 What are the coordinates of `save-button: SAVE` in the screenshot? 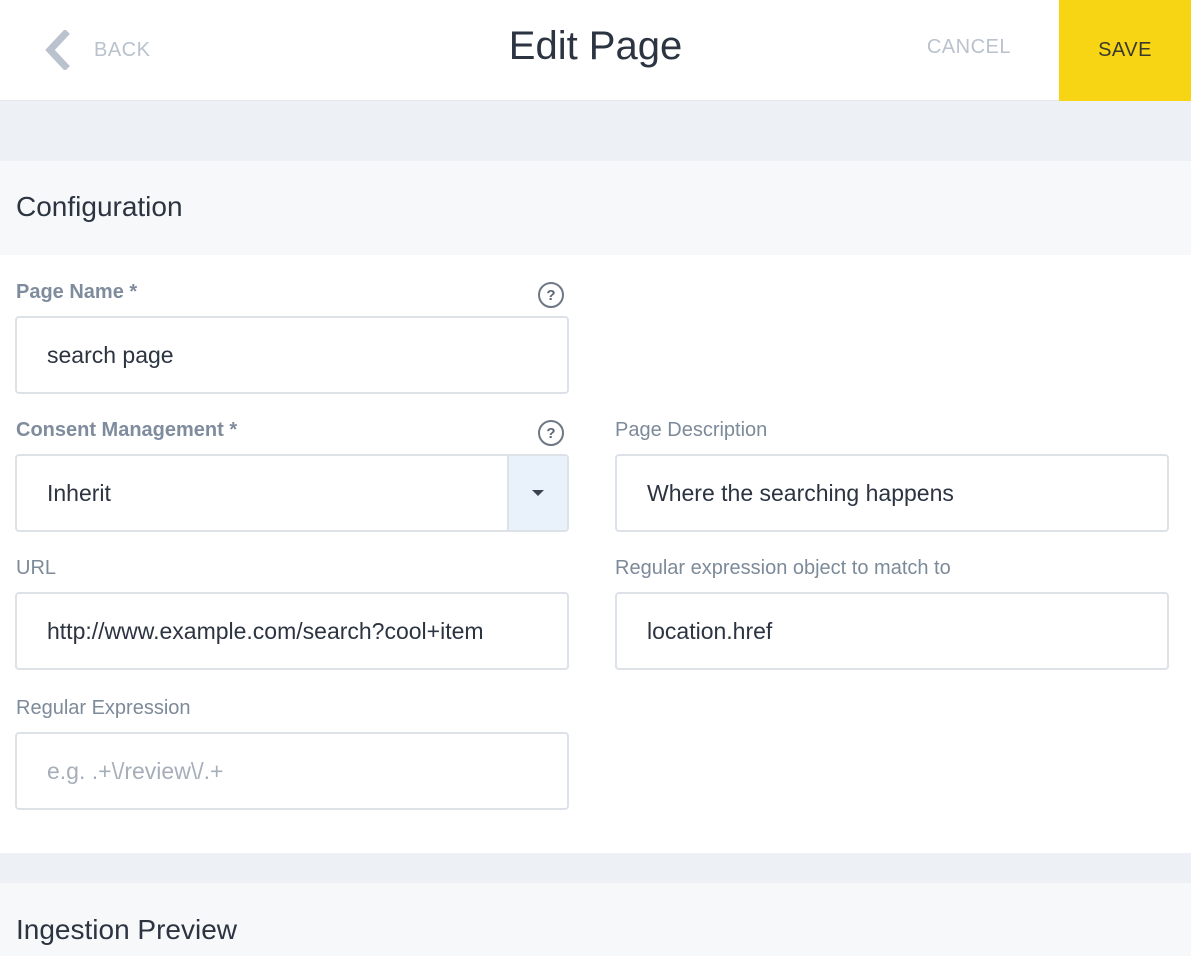 It's located at (1125, 50).